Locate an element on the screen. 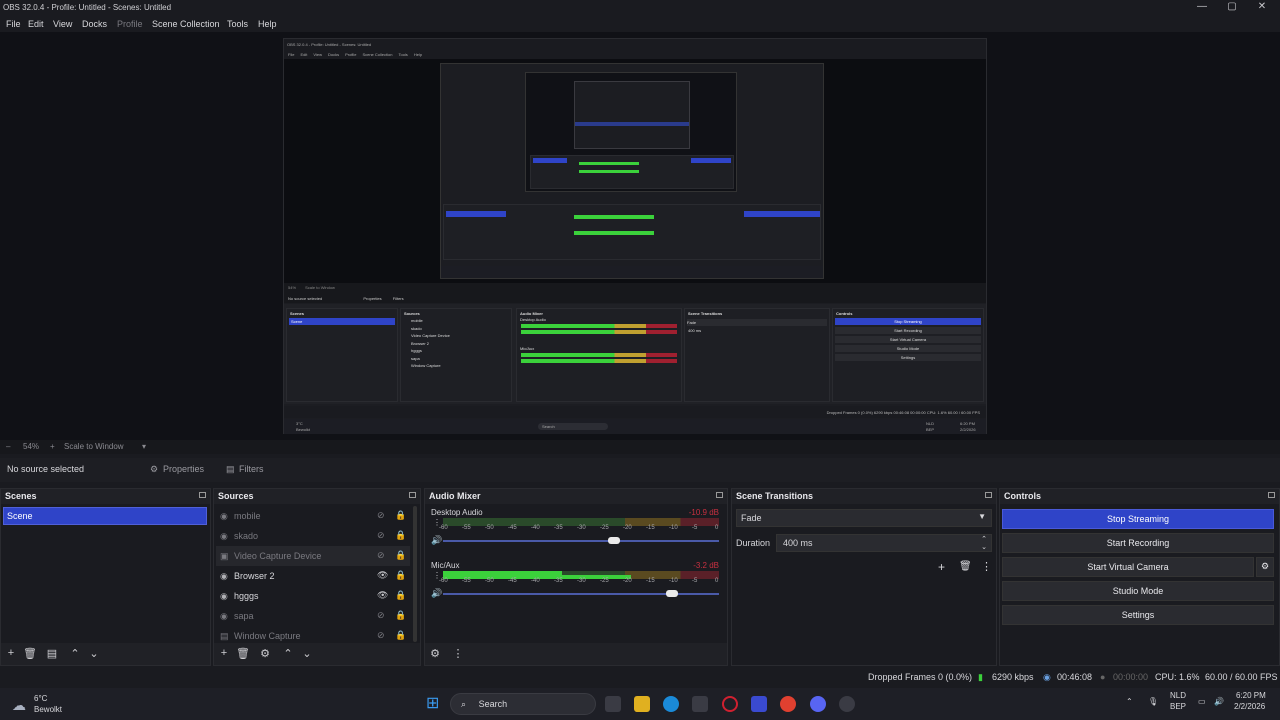  source-item: ◉ mobile ⊘ 🔒 is located at coordinates (313, 516).